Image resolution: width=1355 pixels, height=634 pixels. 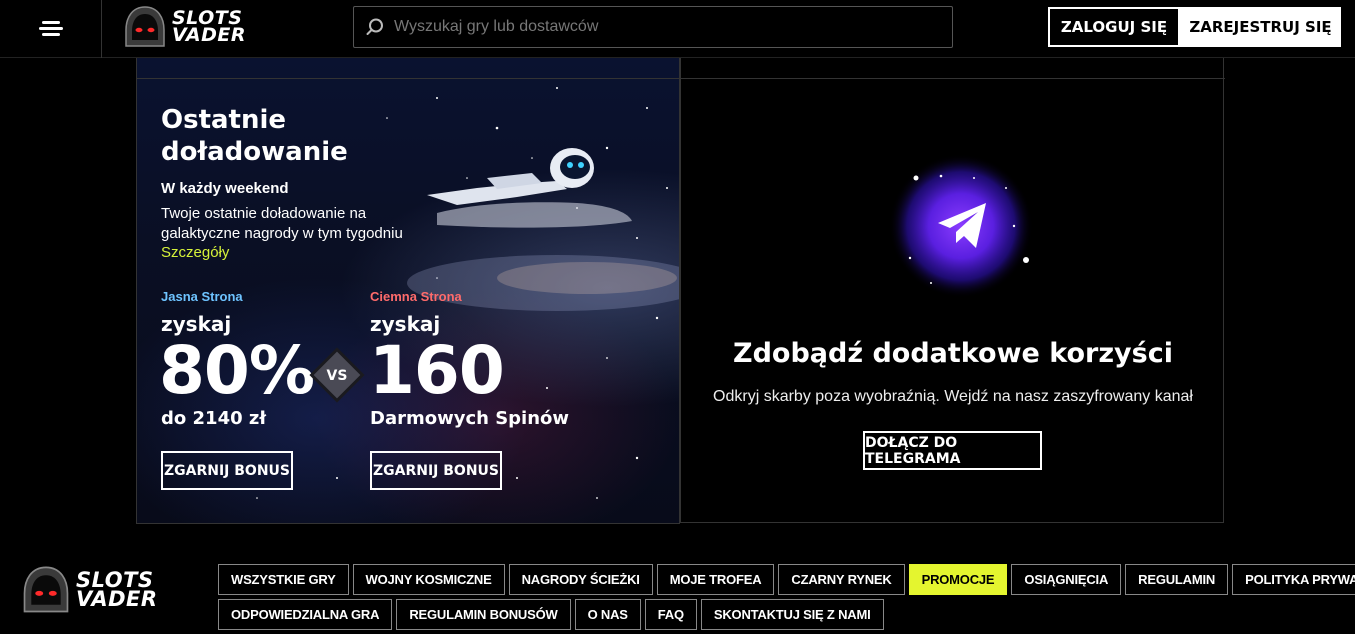 What do you see at coordinates (953, 353) in the screenshot?
I see `telegram-title: Zdobądź dodatkowe korzyści` at bounding box center [953, 353].